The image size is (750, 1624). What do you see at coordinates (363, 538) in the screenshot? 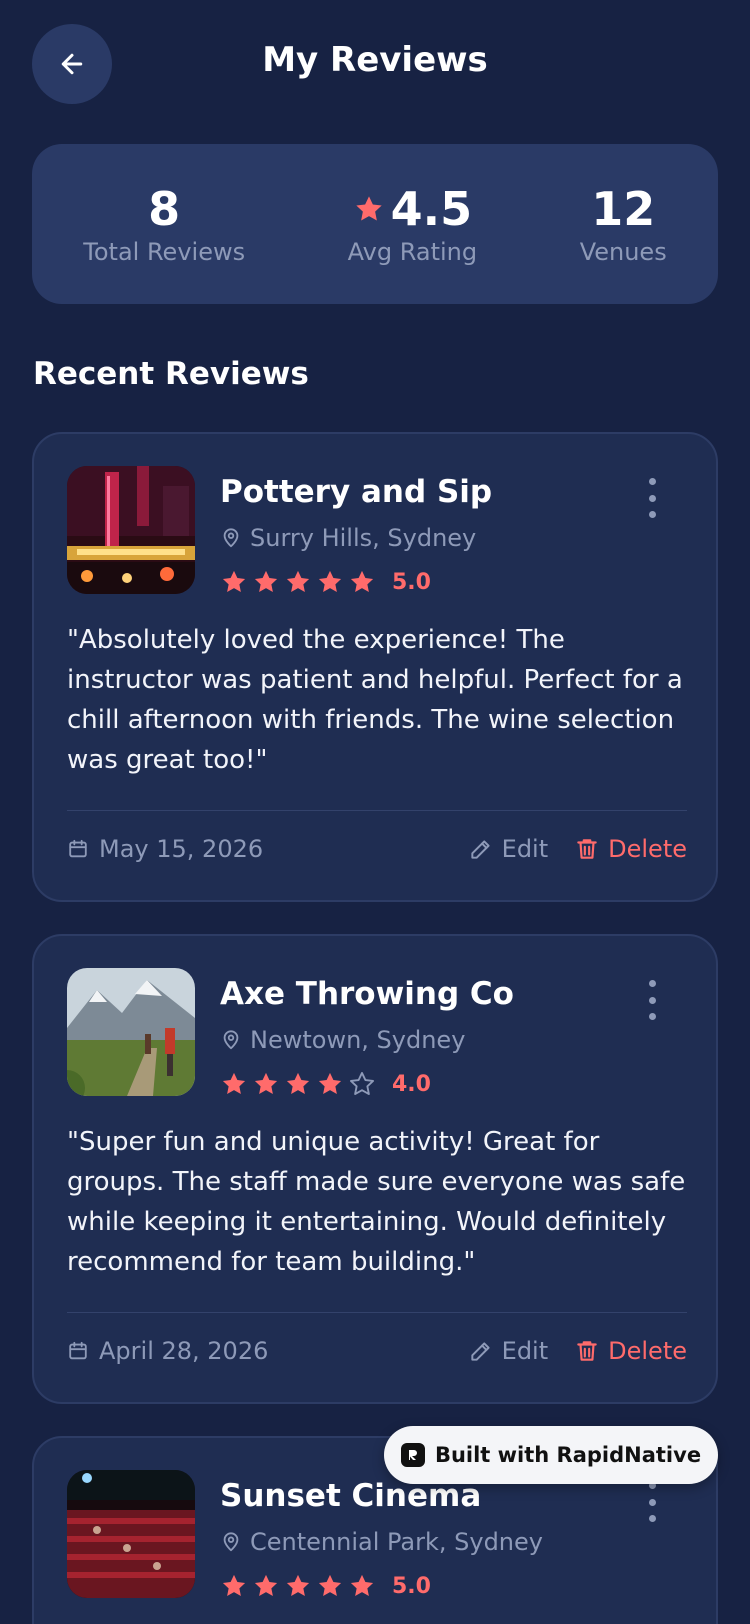
I see `location-text: Surry Hills, Sydney` at bounding box center [363, 538].